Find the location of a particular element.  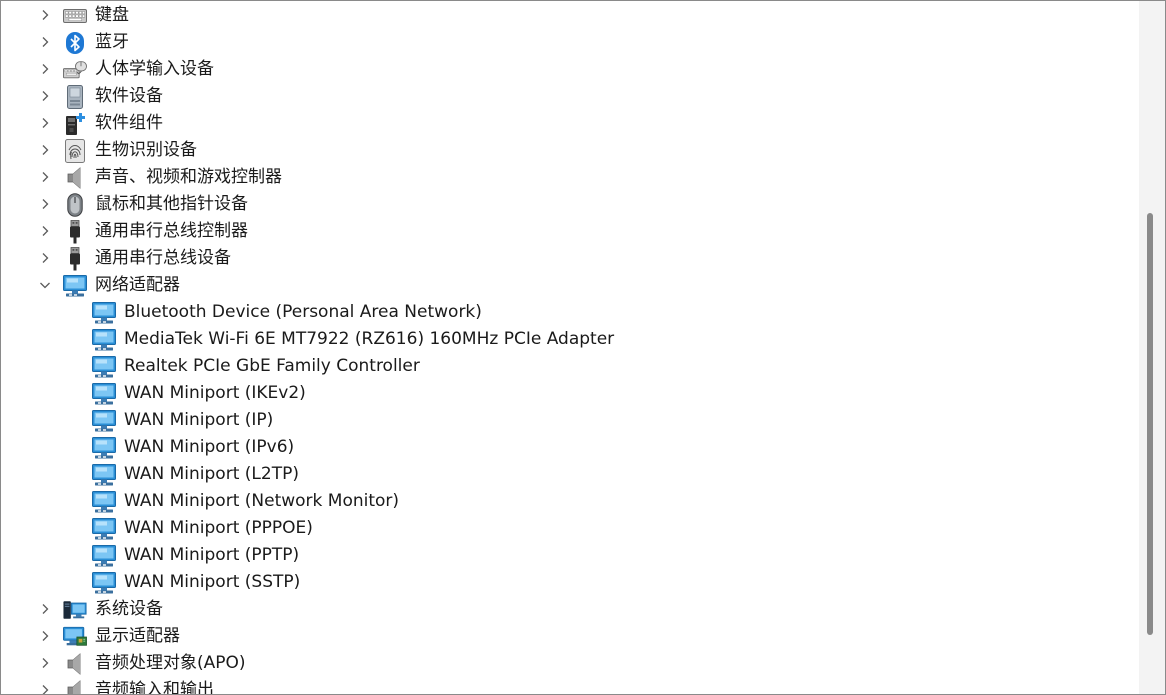

tree-item-label: 生物识别设备 is located at coordinates (146, 150).